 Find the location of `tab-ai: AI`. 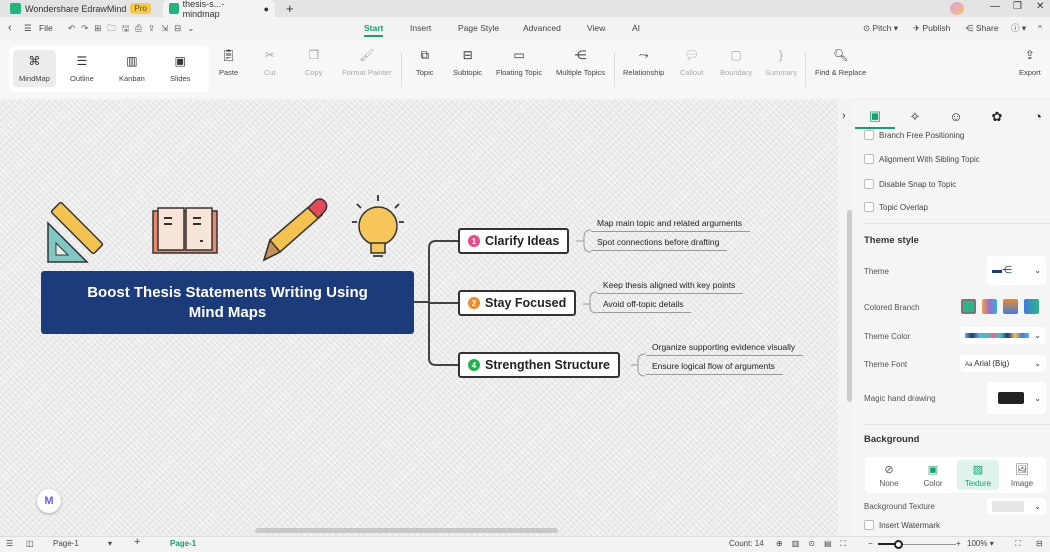

tab-ai: AI is located at coordinates (636, 28).